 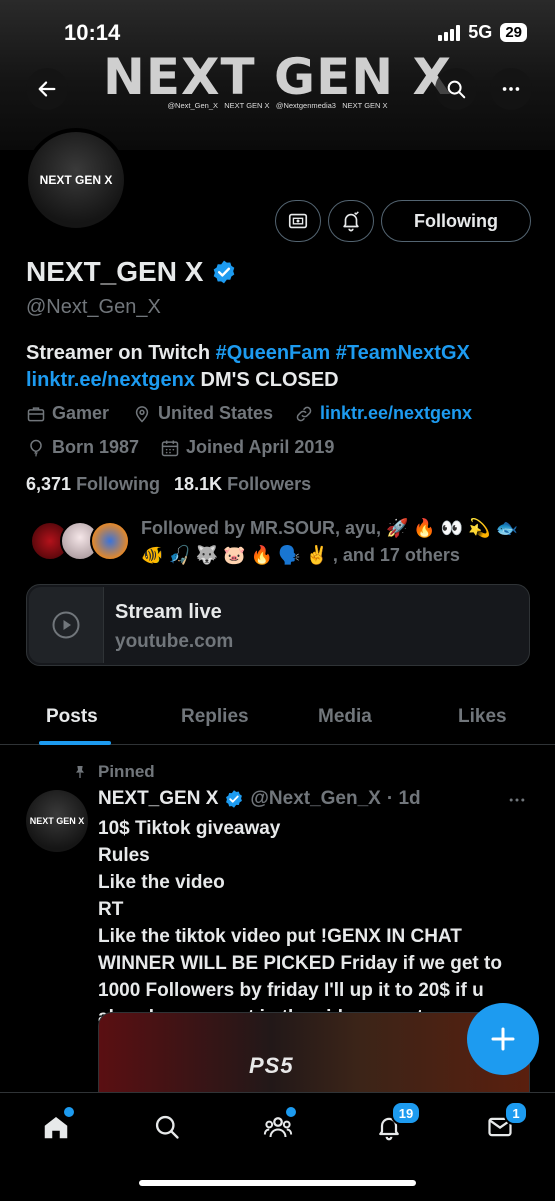 I want to click on post-more-button, so click(x=517, y=802).